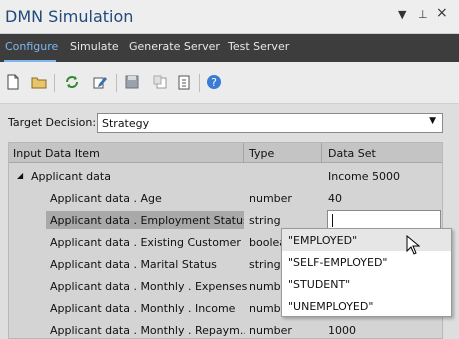 This screenshot has width=459, height=339. Describe the element at coordinates (364, 176) in the screenshot. I see `group-value: Income 5000` at that location.